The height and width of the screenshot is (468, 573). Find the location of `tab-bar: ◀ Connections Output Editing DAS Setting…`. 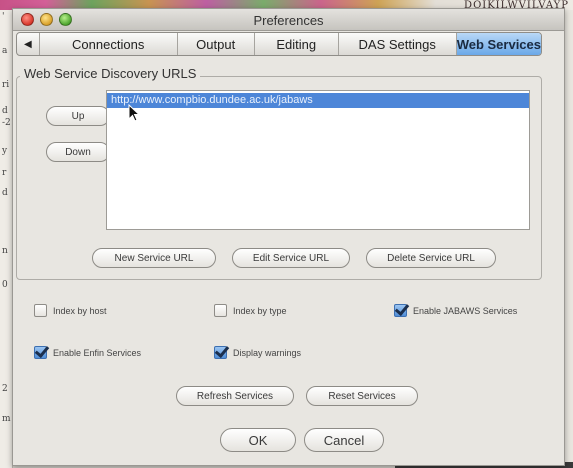

tab-bar: ◀ Connections Output Editing DAS Setting… is located at coordinates (279, 44).